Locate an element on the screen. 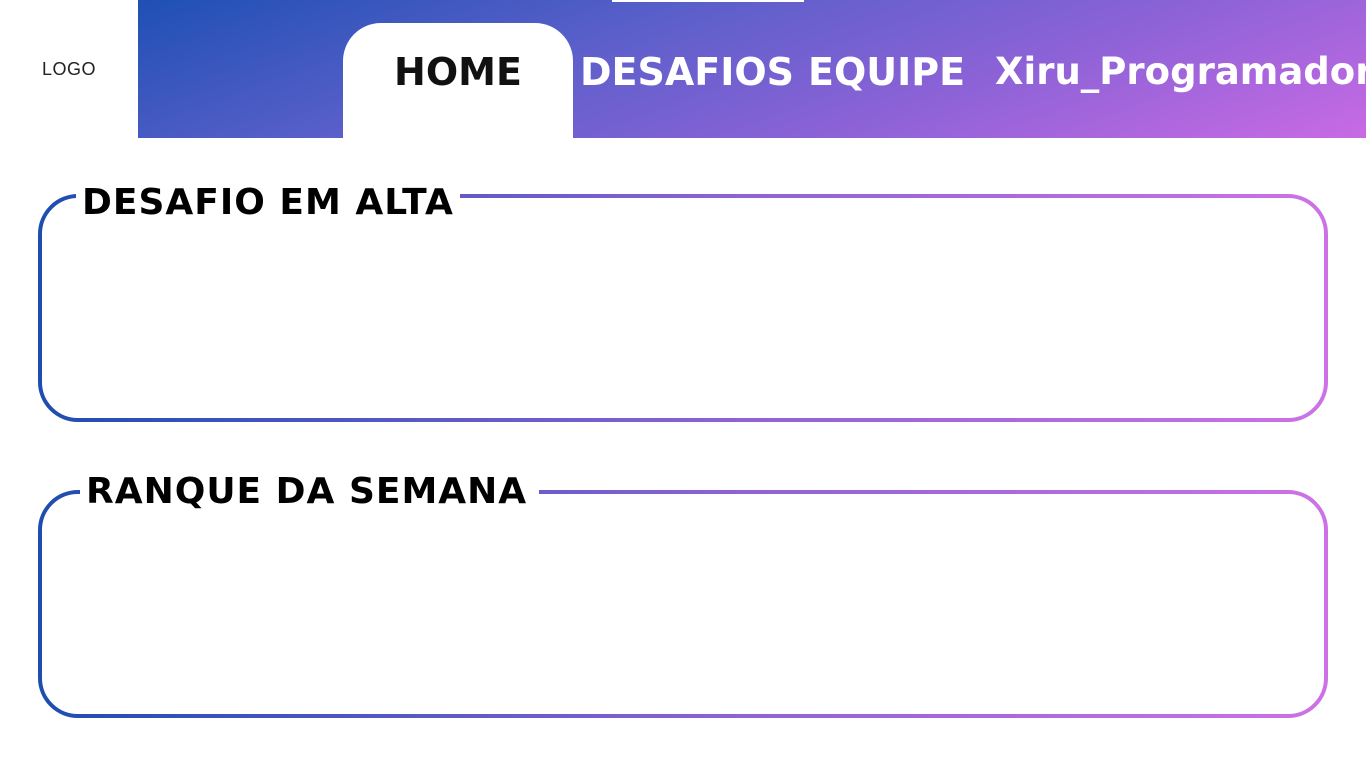  nav-user-profile: Xiru_Programador is located at coordinates (1180, 72).